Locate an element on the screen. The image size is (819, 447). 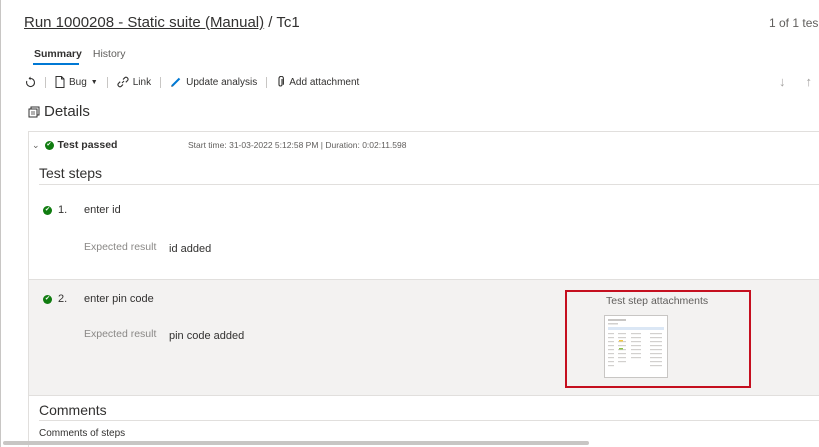
link-icon is located at coordinates (123, 82).